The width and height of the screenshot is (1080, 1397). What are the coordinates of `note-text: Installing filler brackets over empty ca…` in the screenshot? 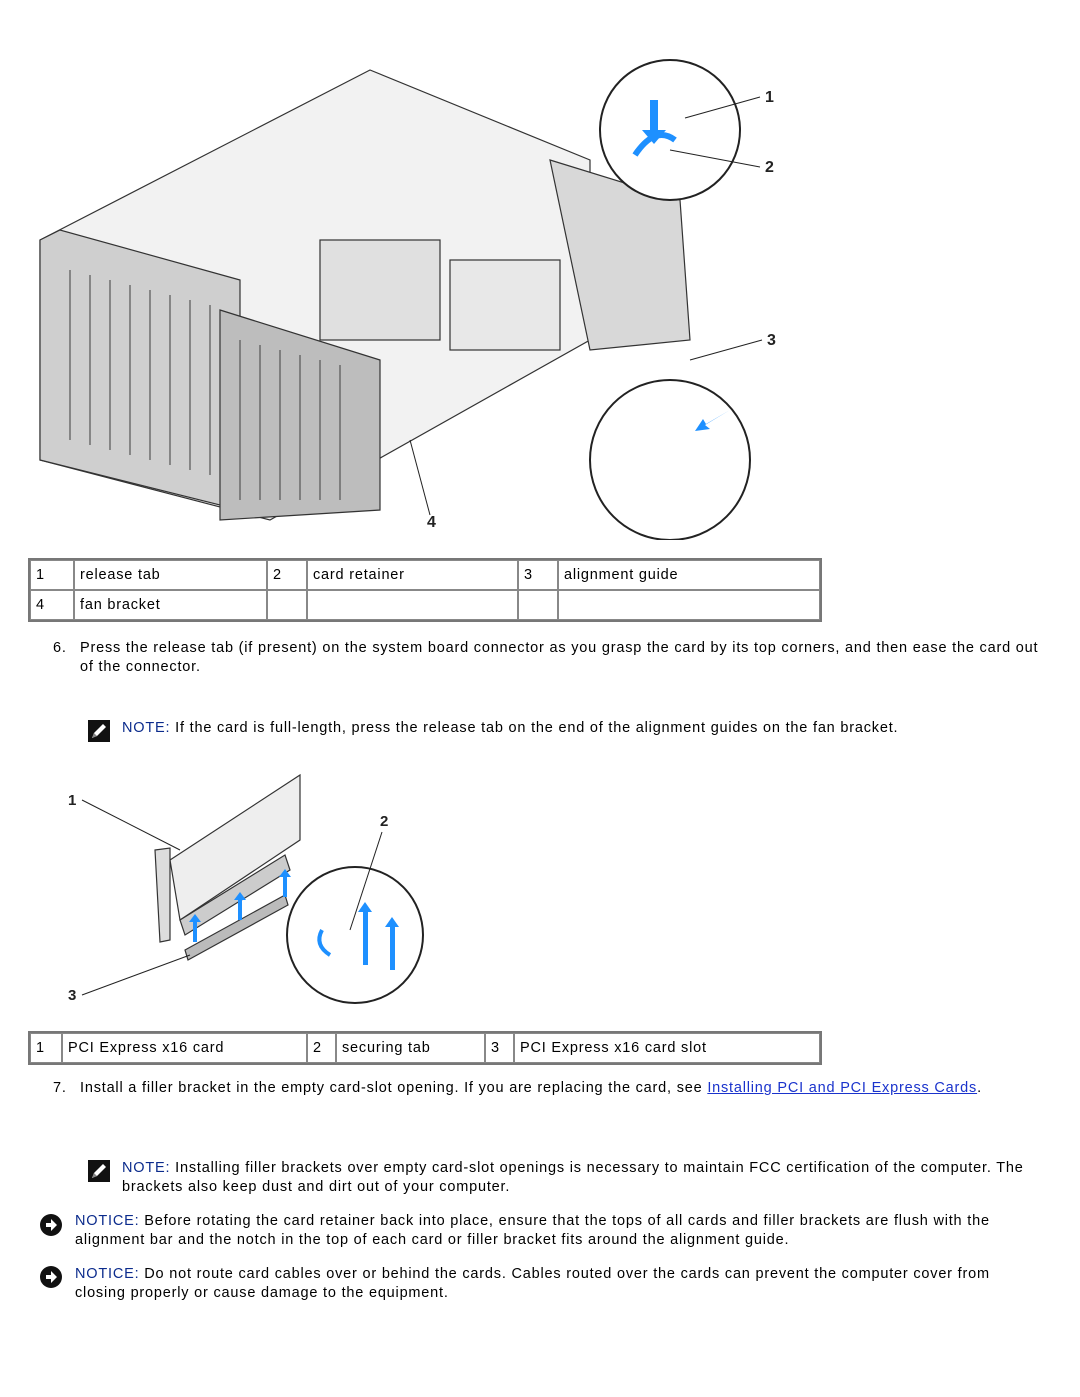 It's located at (573, 1177).